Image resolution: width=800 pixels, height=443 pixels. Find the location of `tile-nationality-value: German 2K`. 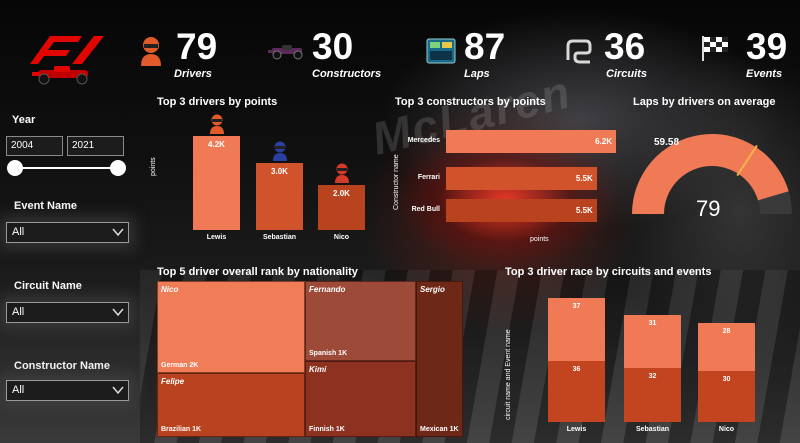

tile-nationality-value: German 2K is located at coordinates (180, 365).